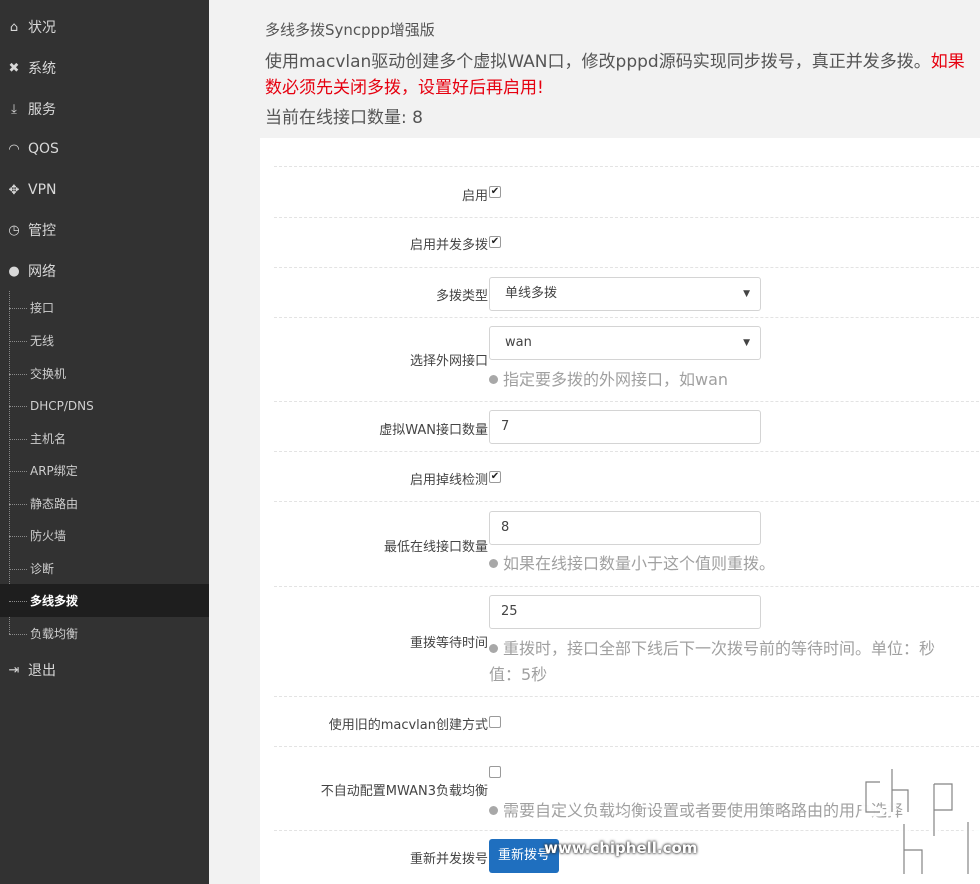  I want to click on drop-detect-checkbox: ✔, so click(495, 477).